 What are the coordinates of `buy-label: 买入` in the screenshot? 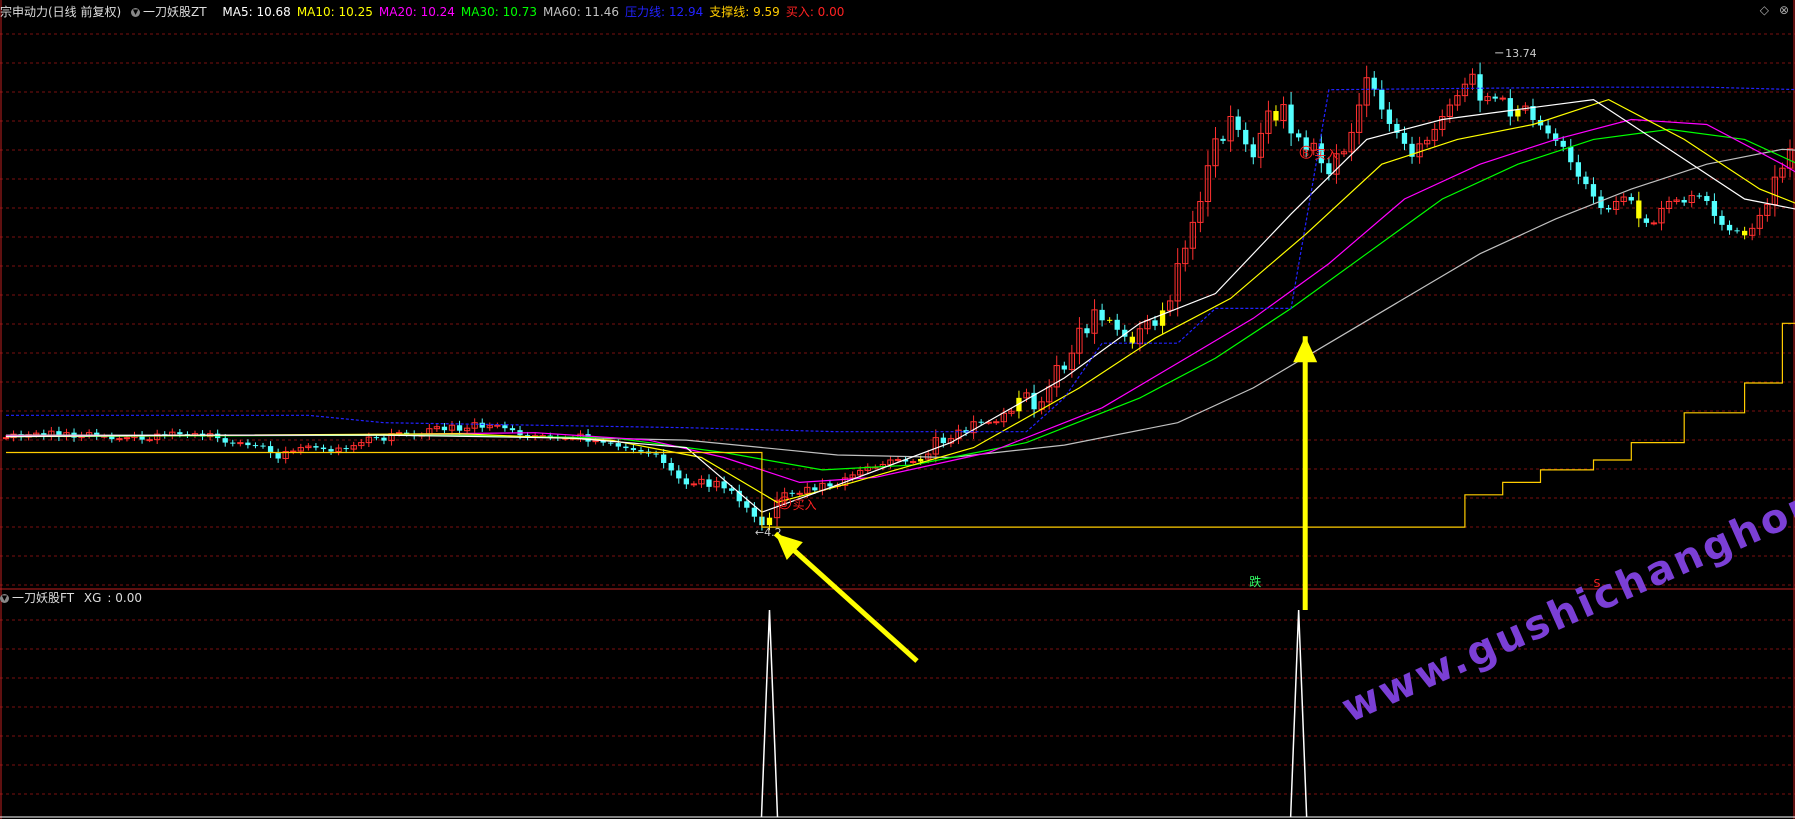 It's located at (1326, 154).